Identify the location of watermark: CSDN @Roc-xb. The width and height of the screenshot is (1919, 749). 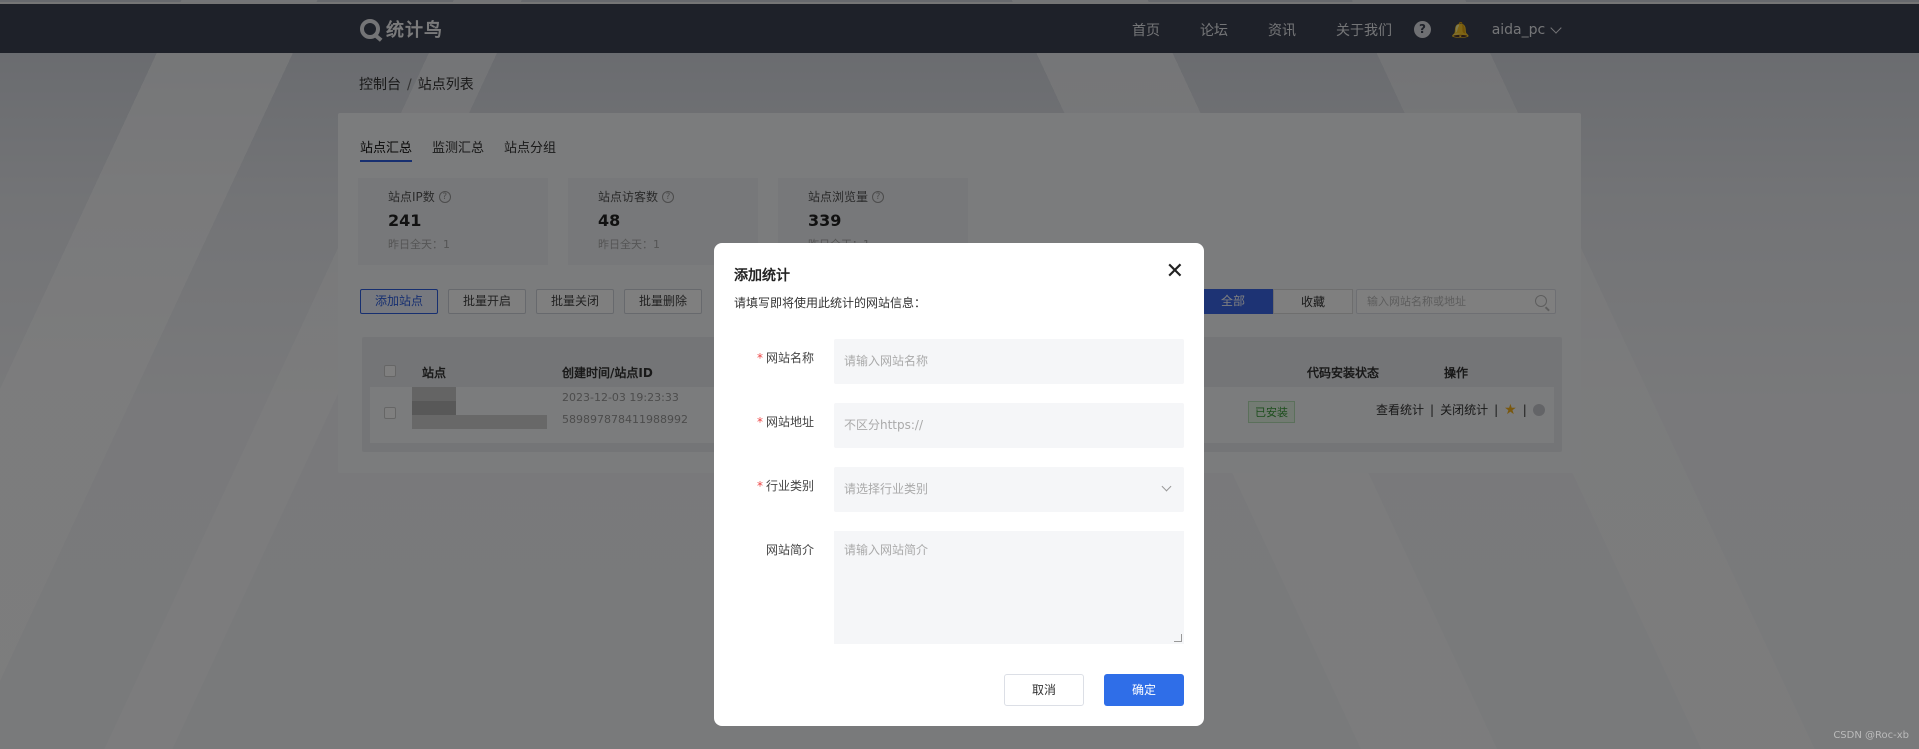
(1871, 735).